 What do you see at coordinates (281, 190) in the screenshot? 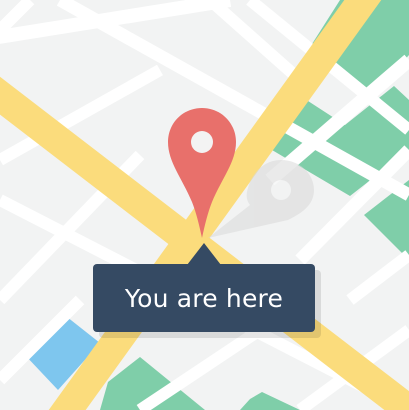
I see `marker-shadow-hole` at bounding box center [281, 190].